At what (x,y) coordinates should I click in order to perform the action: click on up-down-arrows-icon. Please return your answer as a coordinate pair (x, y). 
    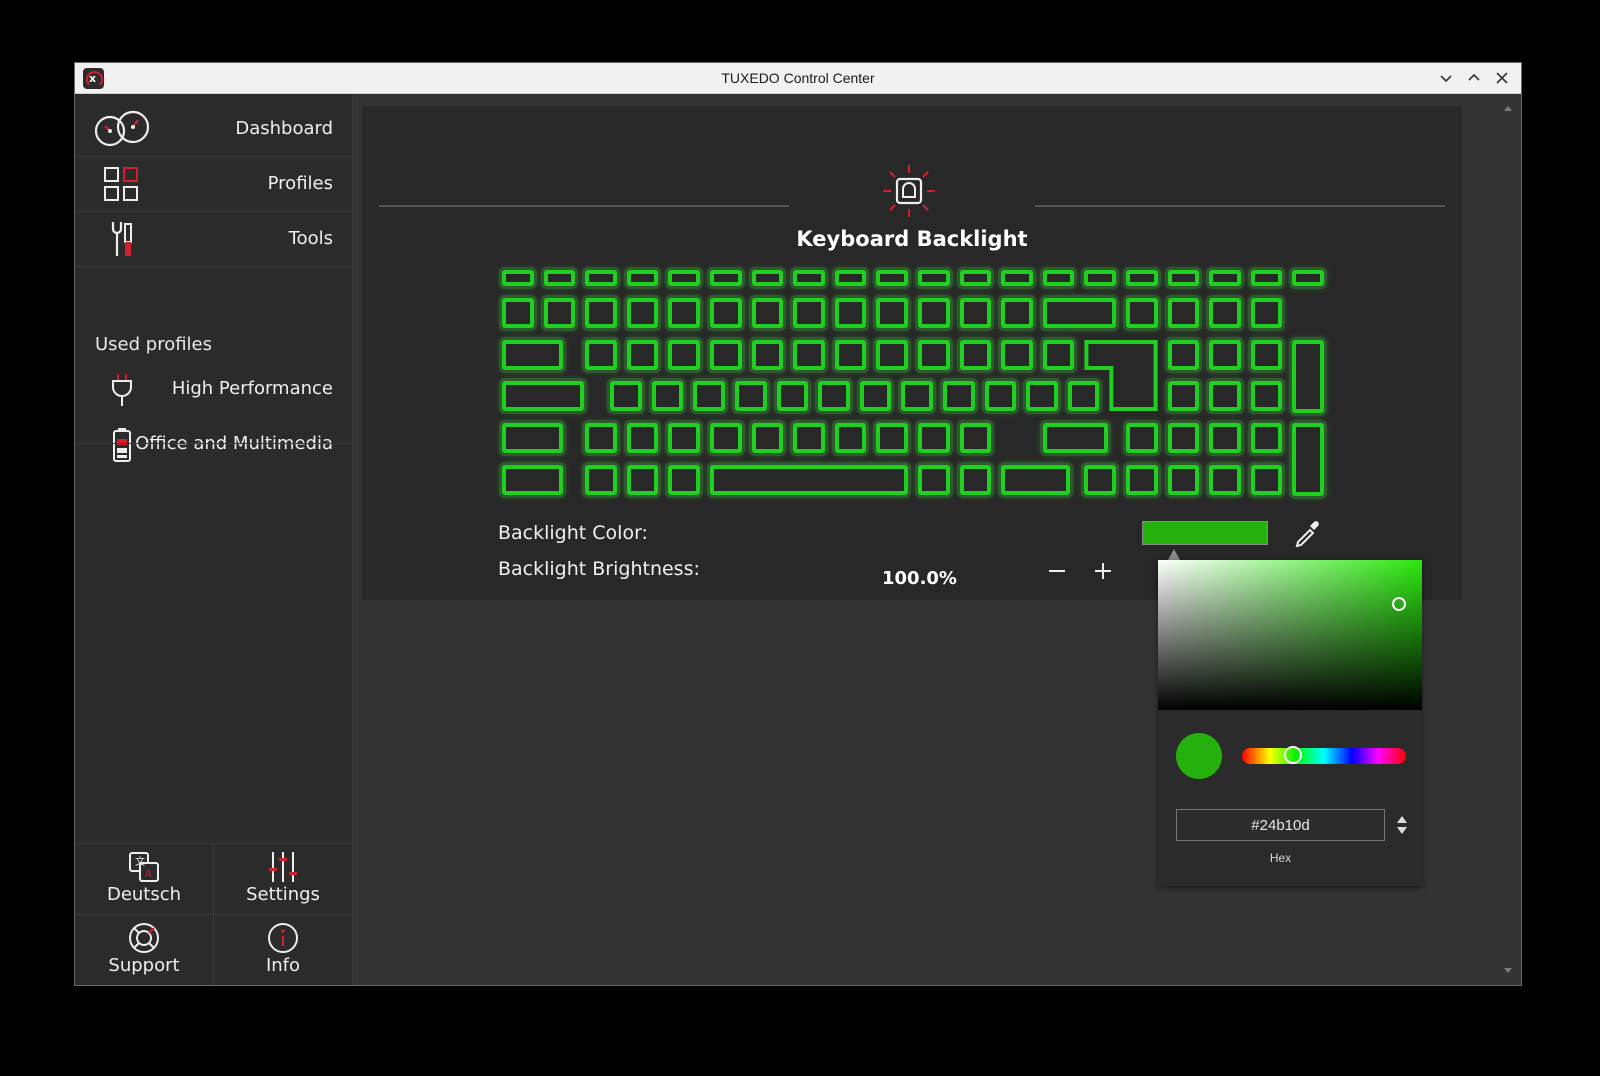
    Looking at the image, I should click on (1402, 825).